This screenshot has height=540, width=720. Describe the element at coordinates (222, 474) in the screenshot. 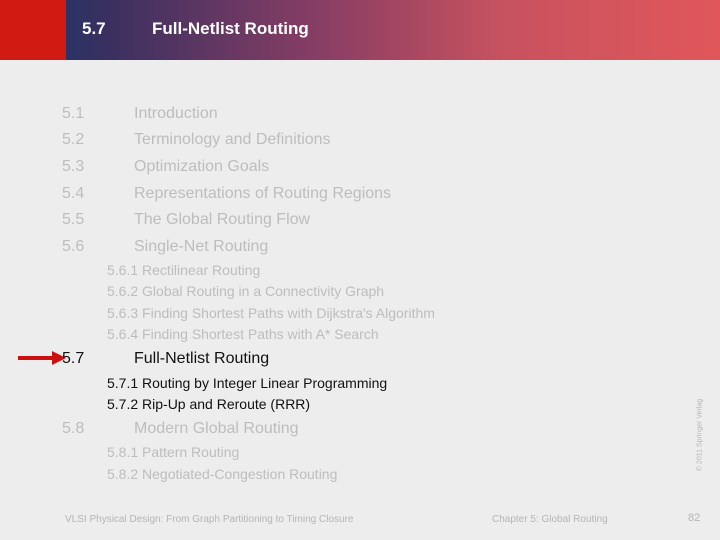

I see `toc-subsection-5-8-2: 5.8.2 Negotiated-Congestion Routing` at that location.